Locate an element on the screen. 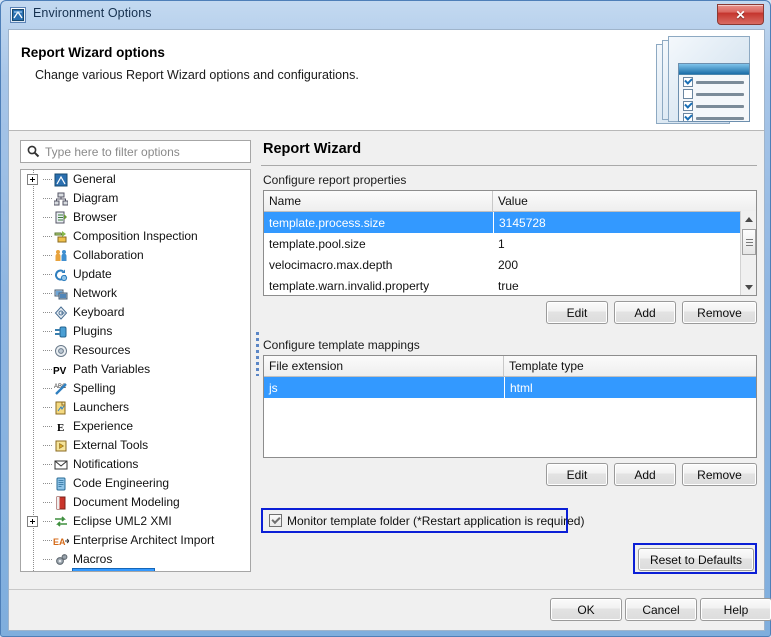 The height and width of the screenshot is (637, 771). cancel-button: Cancel is located at coordinates (661, 609).